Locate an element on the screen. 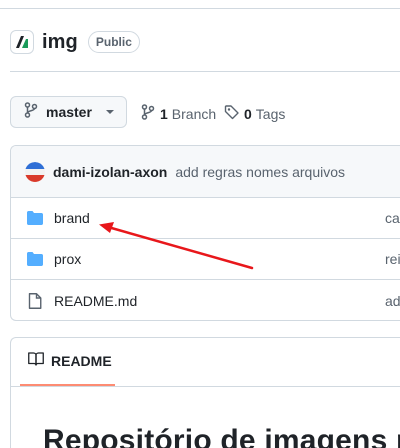  tags-link: 0 Tags is located at coordinates (254, 113).